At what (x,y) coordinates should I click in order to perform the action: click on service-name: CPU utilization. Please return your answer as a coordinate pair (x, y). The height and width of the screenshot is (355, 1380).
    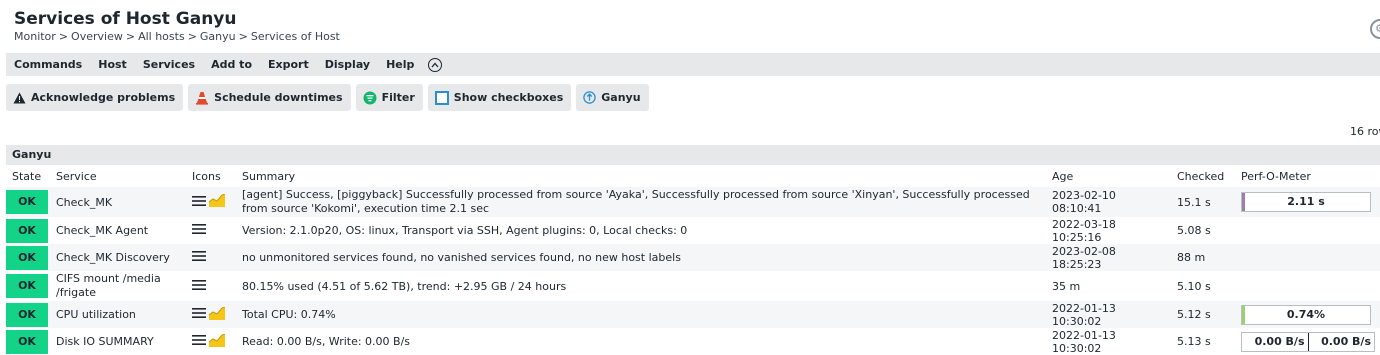
    Looking at the image, I should click on (118, 314).